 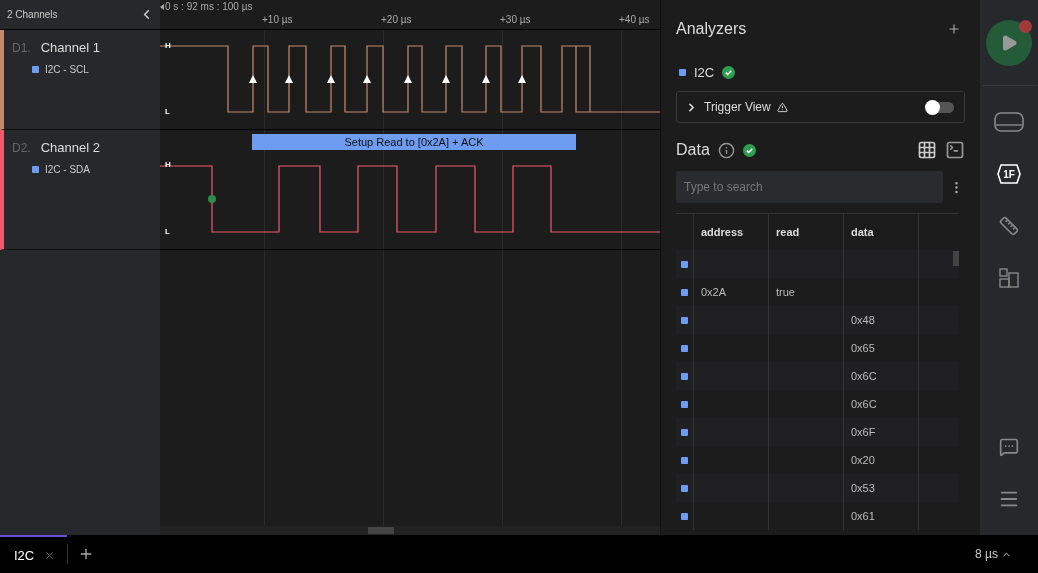 What do you see at coordinates (70, 47) in the screenshot?
I see `channel-name: Channel 1` at bounding box center [70, 47].